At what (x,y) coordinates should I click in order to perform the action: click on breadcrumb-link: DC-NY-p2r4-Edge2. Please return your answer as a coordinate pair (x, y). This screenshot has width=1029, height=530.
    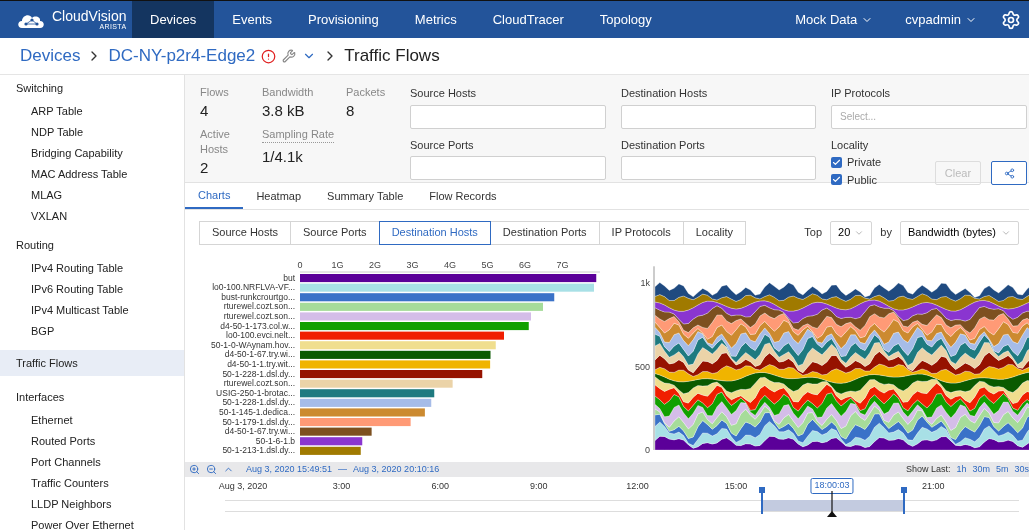
    Looking at the image, I should click on (182, 56).